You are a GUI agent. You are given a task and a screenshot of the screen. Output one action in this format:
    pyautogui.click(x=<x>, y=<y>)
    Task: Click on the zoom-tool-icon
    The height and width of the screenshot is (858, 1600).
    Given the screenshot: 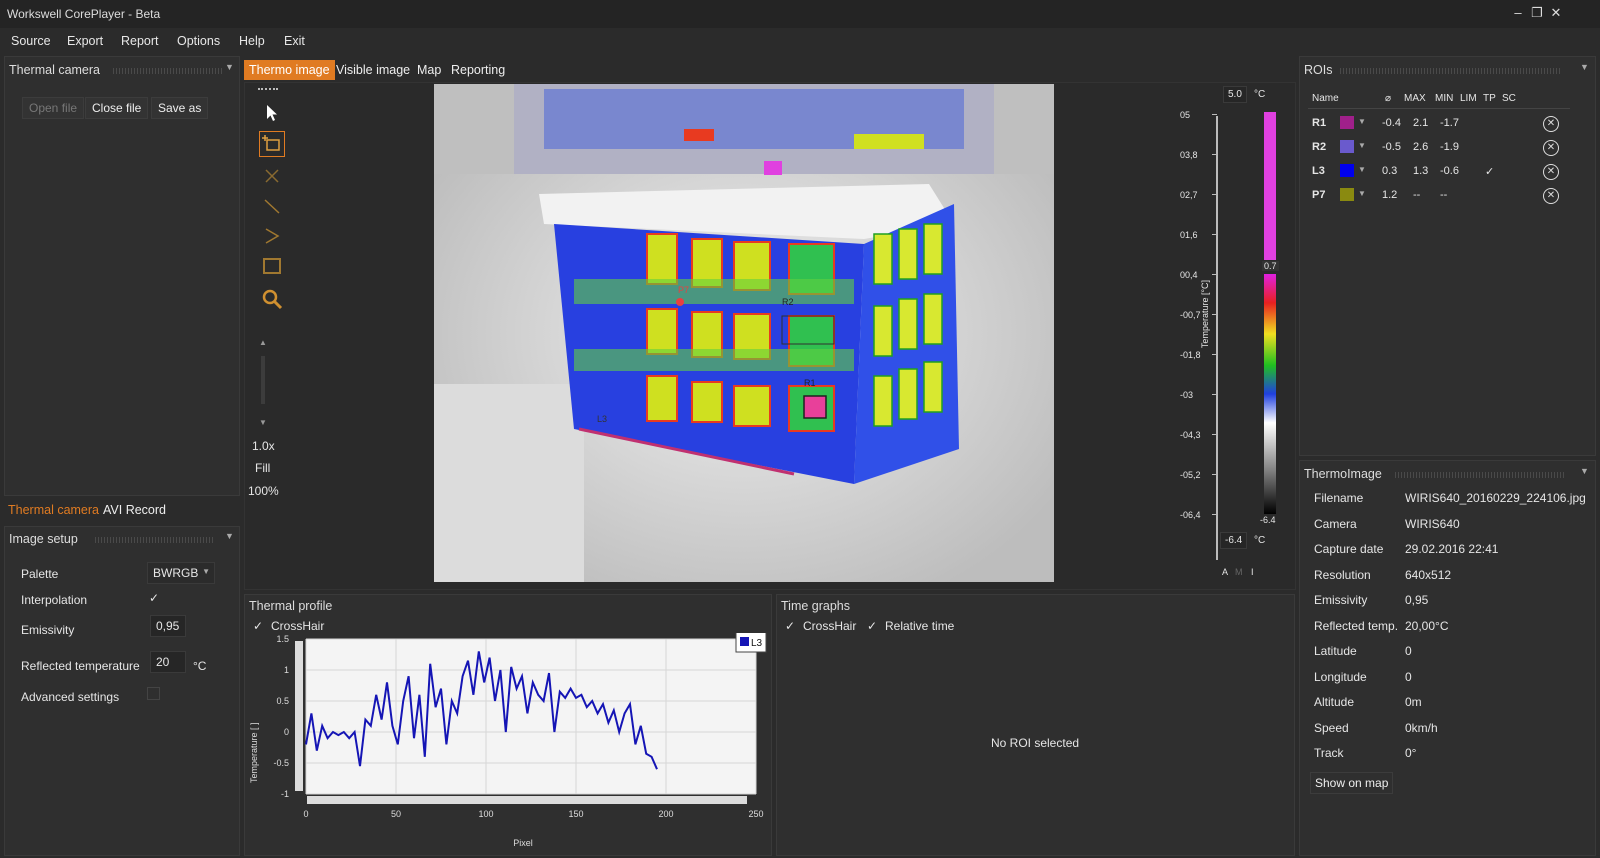 What is the action you would take?
    pyautogui.click(x=272, y=299)
    